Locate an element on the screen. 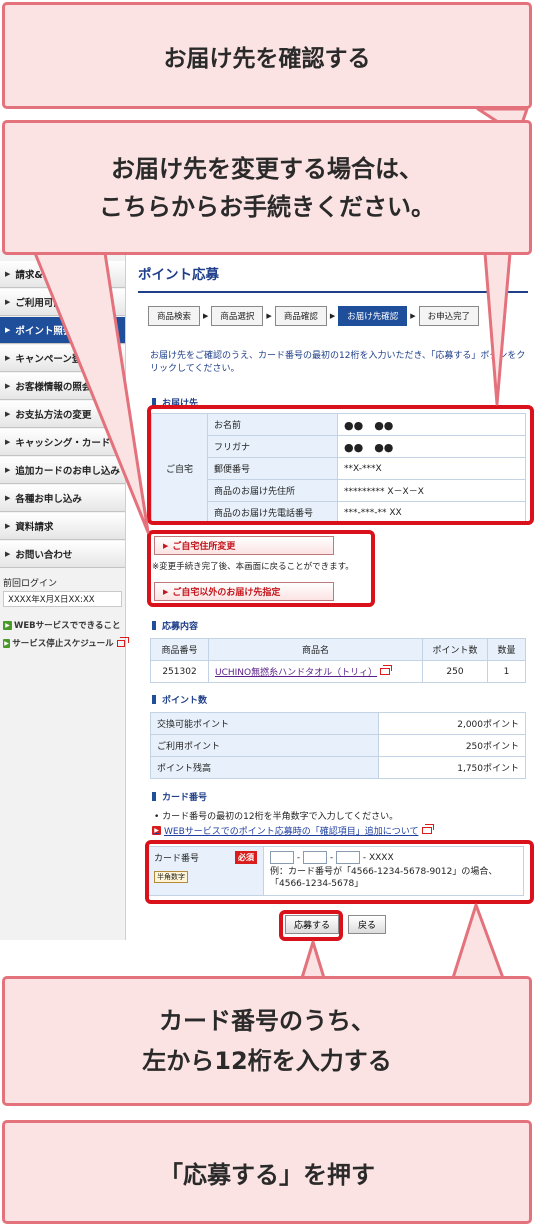 Image resolution: width=536 pixels, height=1228 pixels. sidebar-item-additional-card: ▶ 追加カードのお申し込み is located at coordinates (62, 470).